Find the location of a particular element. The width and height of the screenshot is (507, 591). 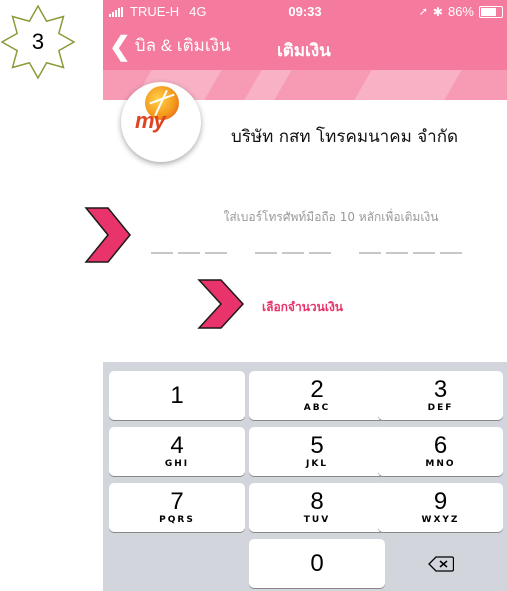

status-bar: TRUE-H 4G 09:33 ➚ ✱ 86% is located at coordinates (305, 12).